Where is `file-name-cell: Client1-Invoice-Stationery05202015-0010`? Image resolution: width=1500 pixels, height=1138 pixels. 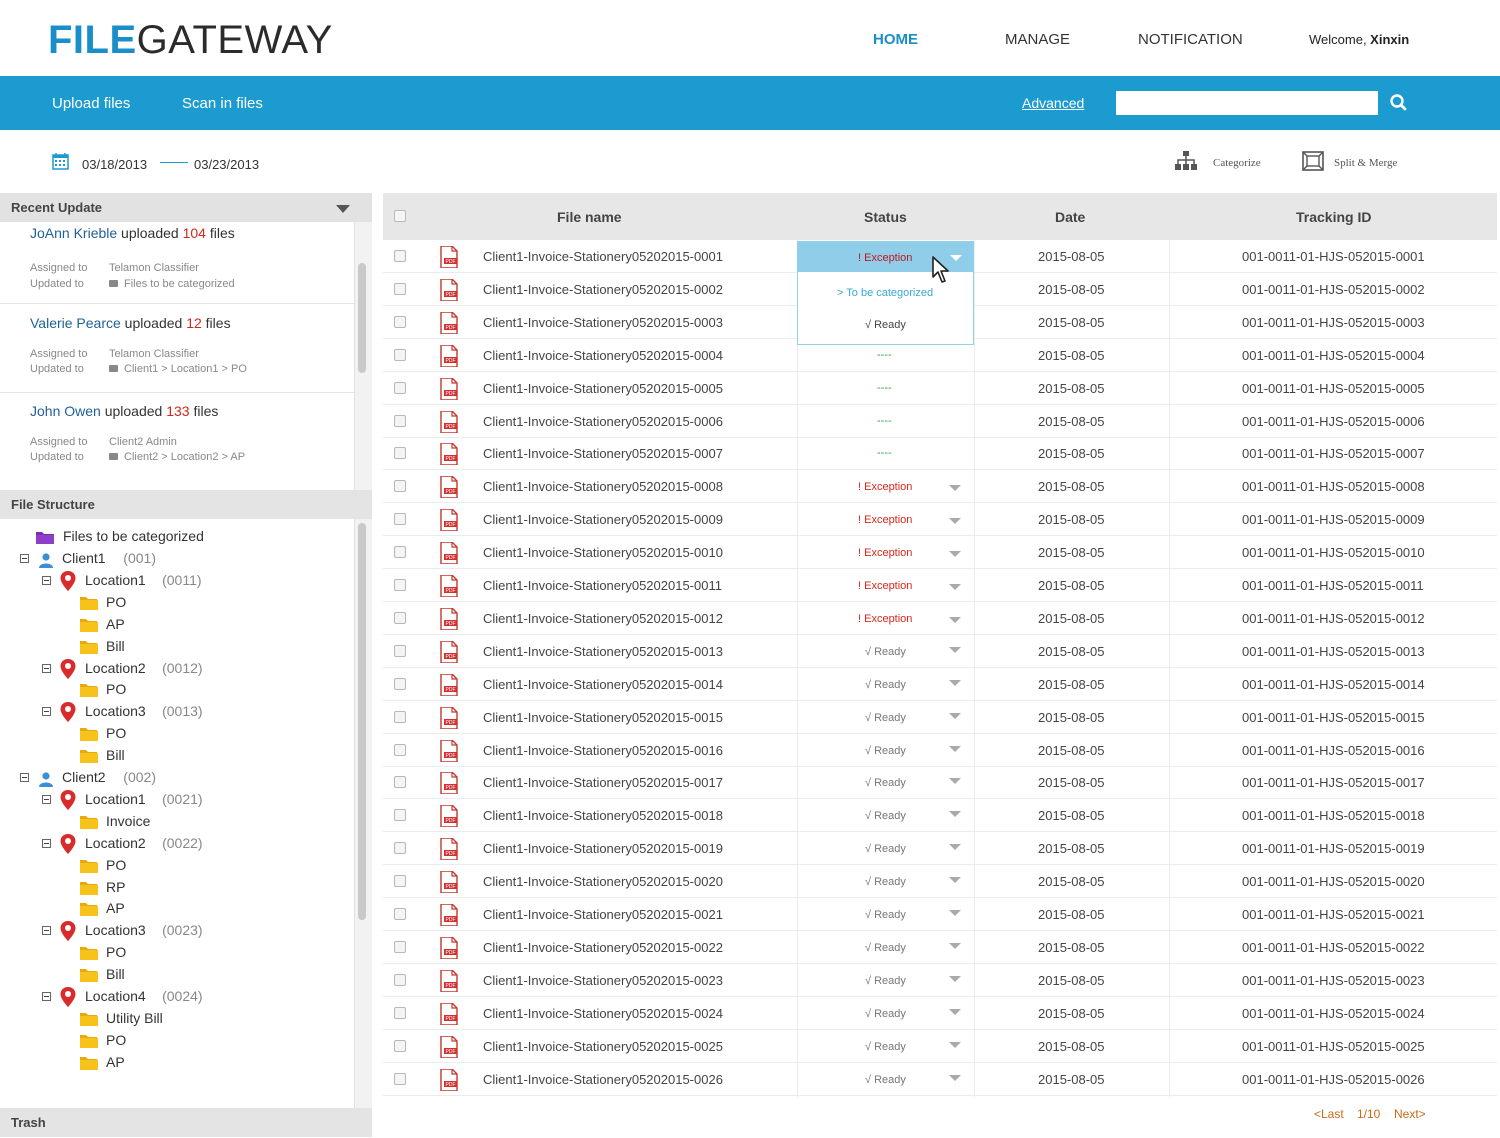 file-name-cell: Client1-Invoice-Stationery05202015-0010 is located at coordinates (603, 552).